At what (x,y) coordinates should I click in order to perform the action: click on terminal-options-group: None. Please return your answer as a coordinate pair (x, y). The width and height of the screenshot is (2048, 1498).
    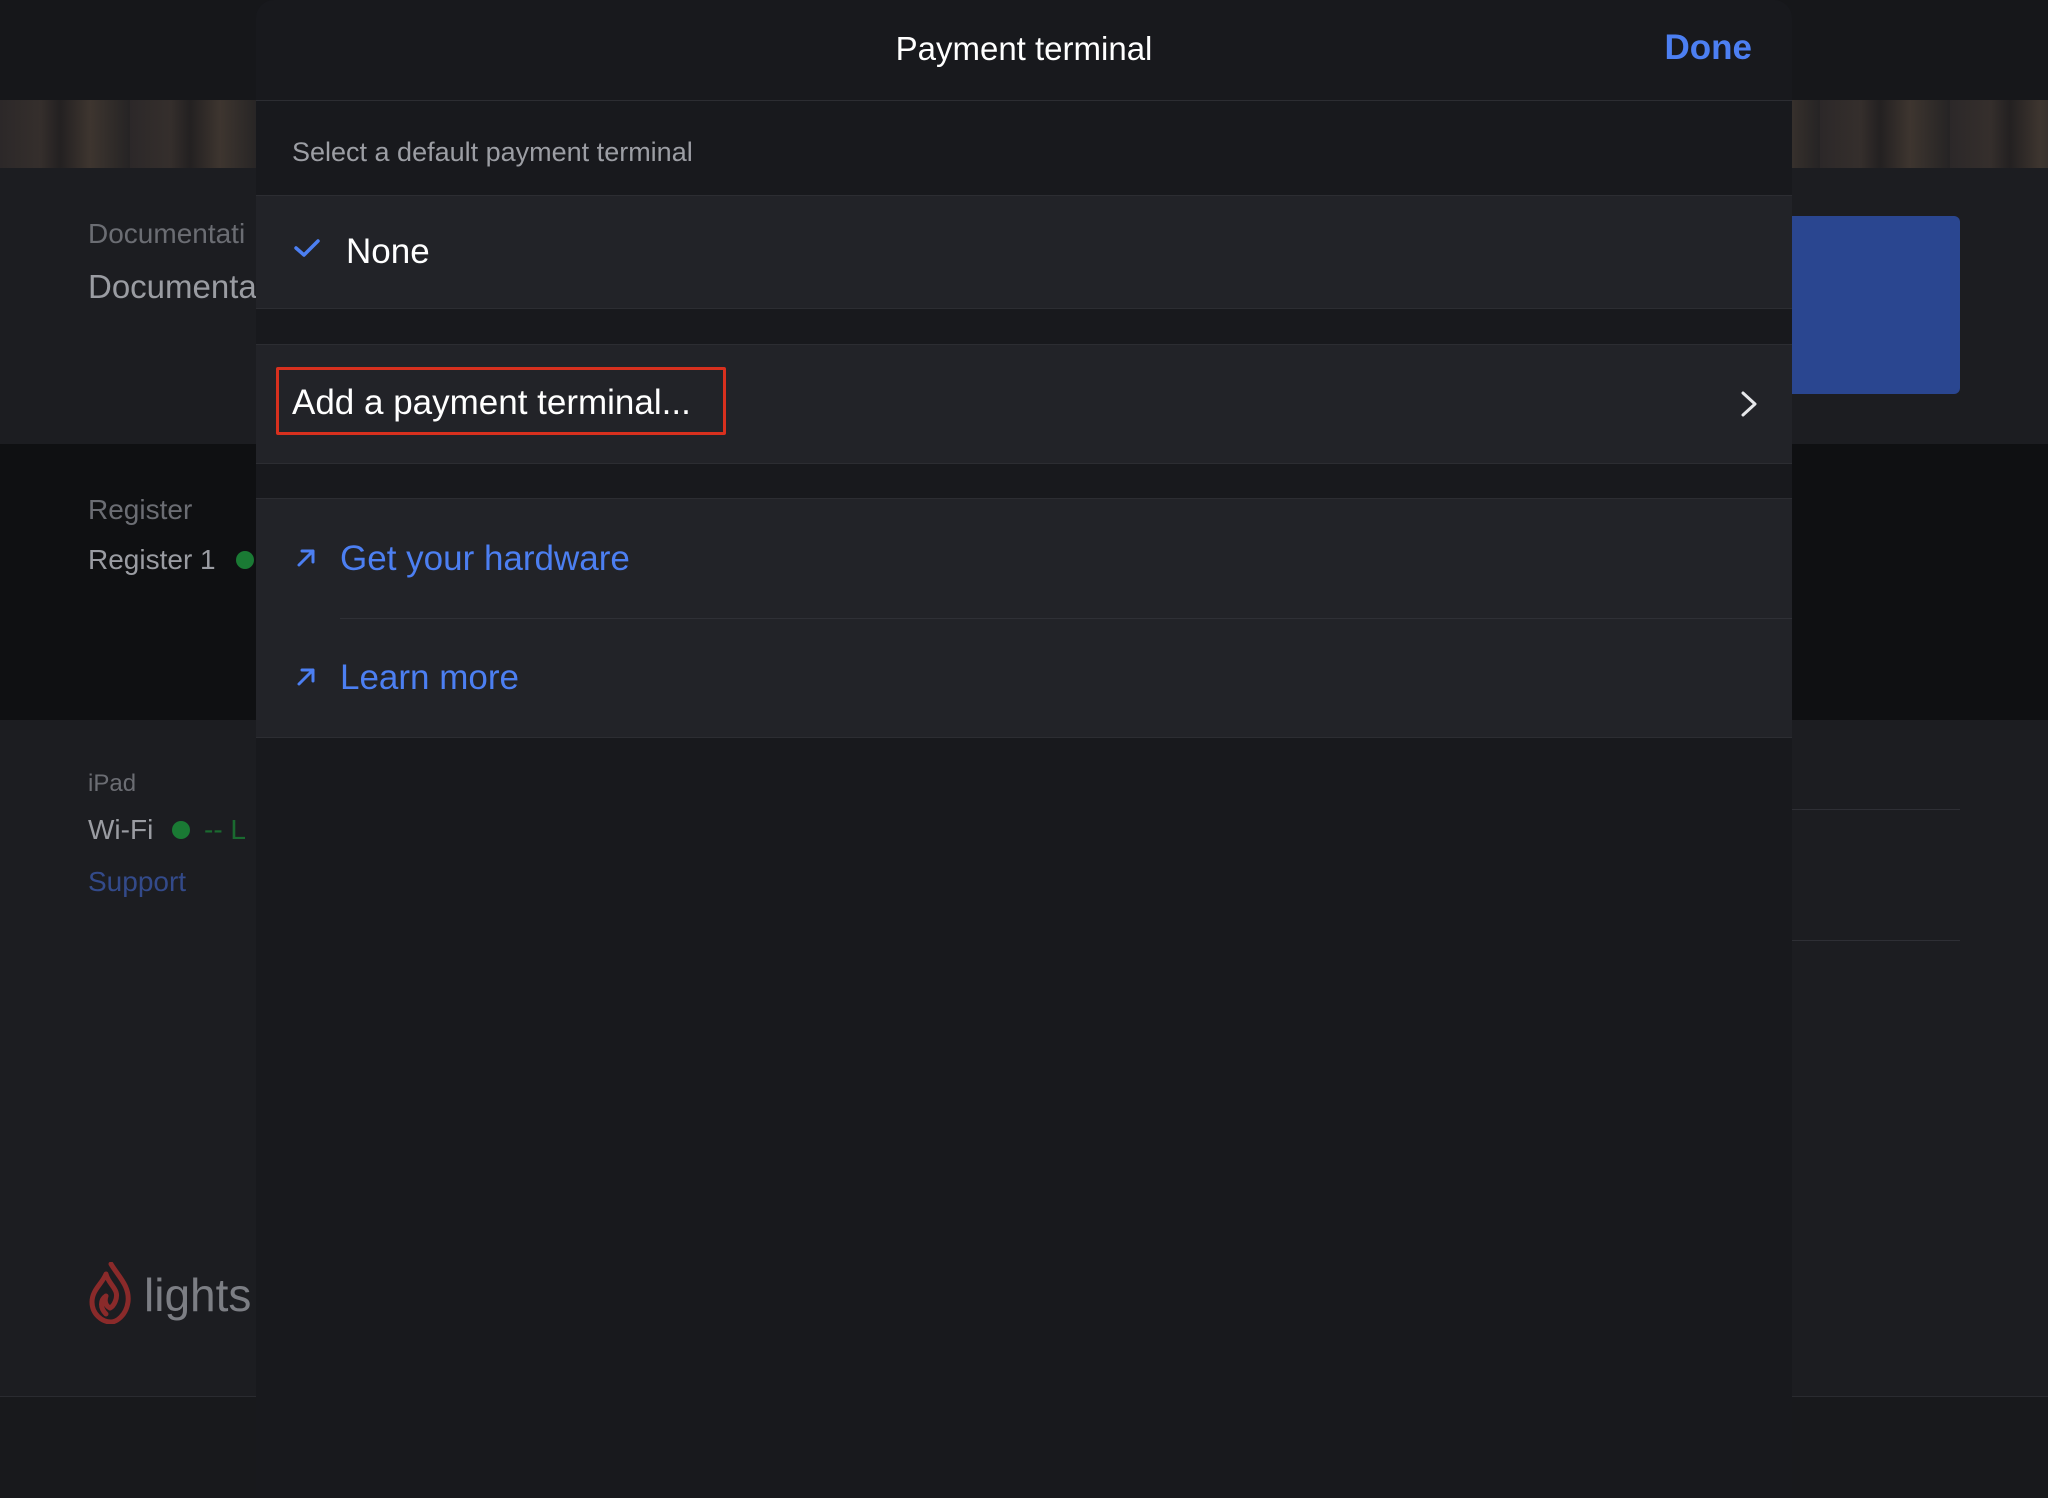
    Looking at the image, I should click on (1024, 252).